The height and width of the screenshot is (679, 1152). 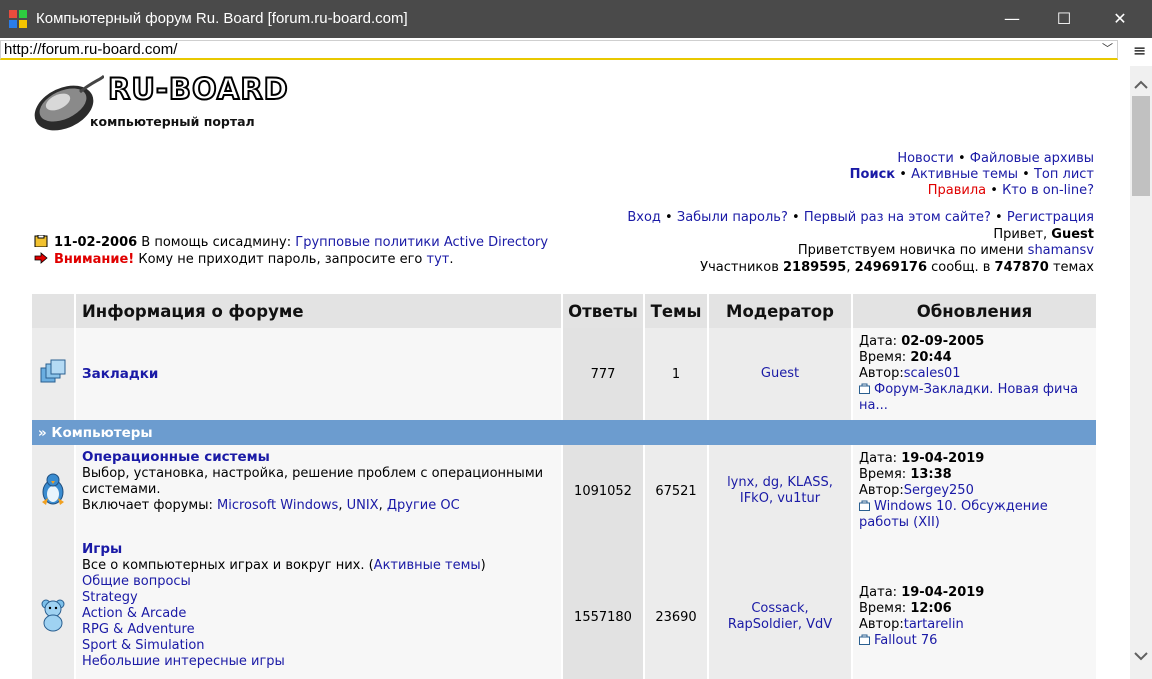 I want to click on header-moderator: Модератор, so click(x=780, y=311).